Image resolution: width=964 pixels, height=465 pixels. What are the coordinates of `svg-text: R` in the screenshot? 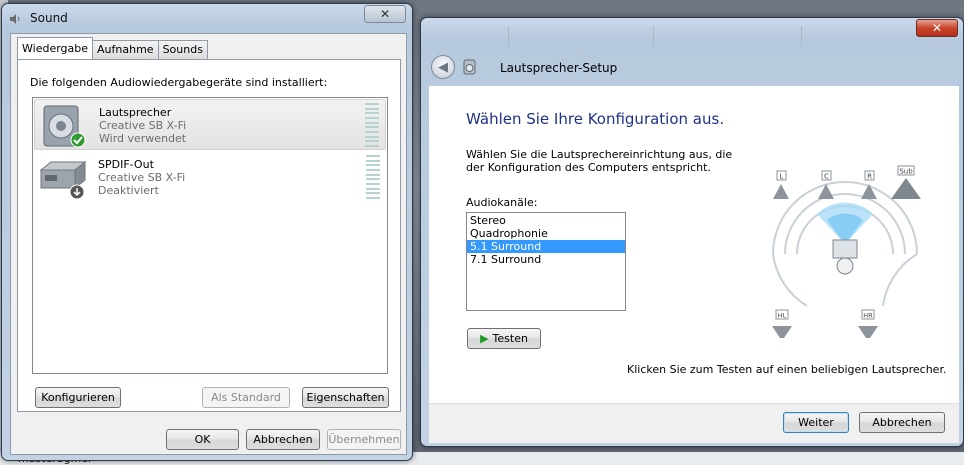 It's located at (869, 177).